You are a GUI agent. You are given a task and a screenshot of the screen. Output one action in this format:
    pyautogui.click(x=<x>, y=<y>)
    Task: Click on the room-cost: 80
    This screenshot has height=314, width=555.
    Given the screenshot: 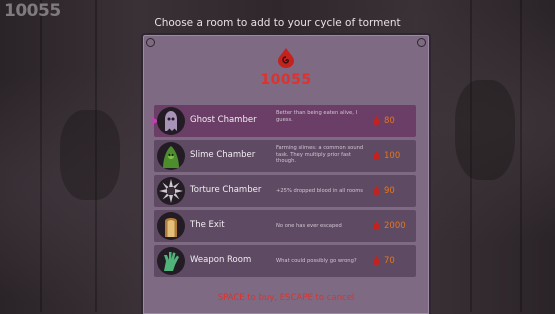 What is the action you would take?
    pyautogui.click(x=389, y=121)
    